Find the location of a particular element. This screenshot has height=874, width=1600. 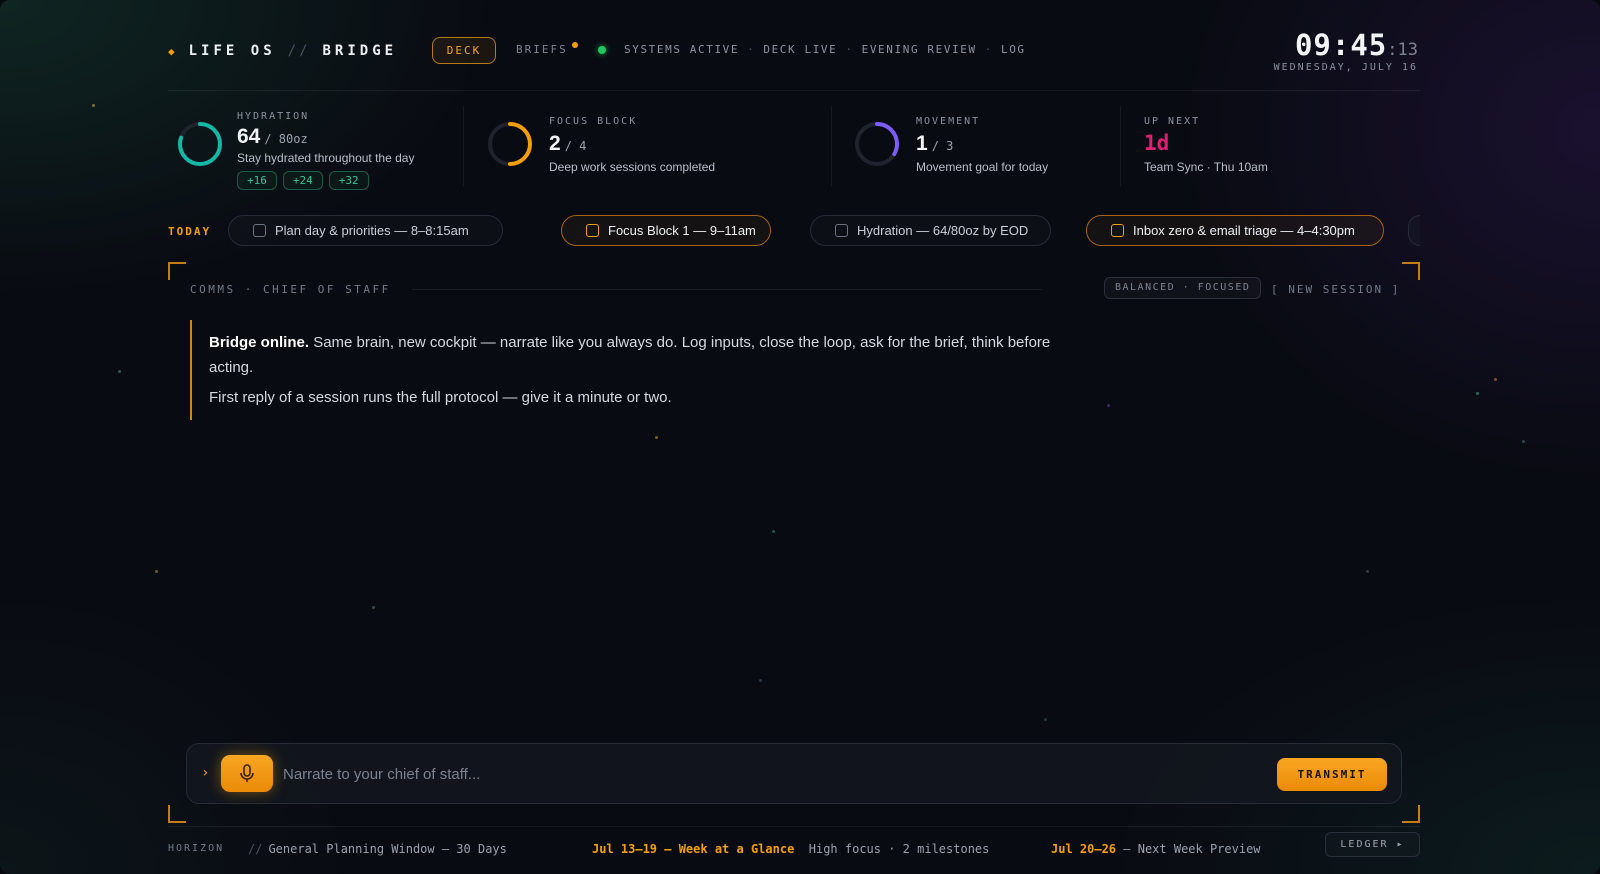

today-task: Hydration — 64/80oz by EOD is located at coordinates (930, 230).